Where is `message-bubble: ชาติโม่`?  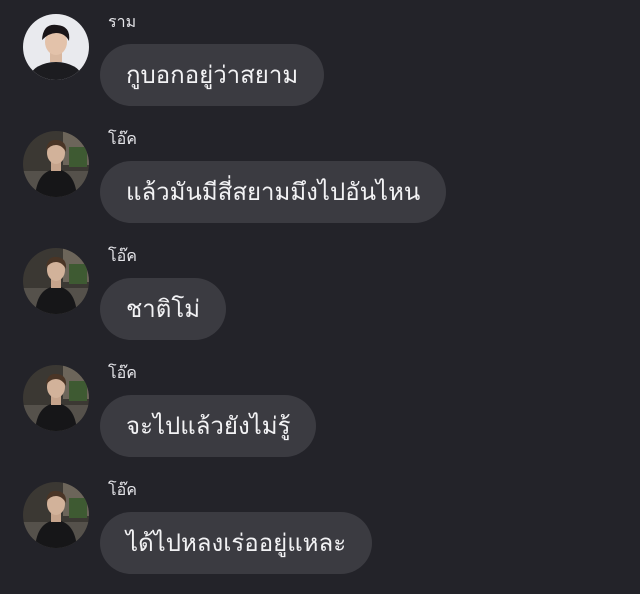
message-bubble: ชาติโม่ is located at coordinates (163, 309).